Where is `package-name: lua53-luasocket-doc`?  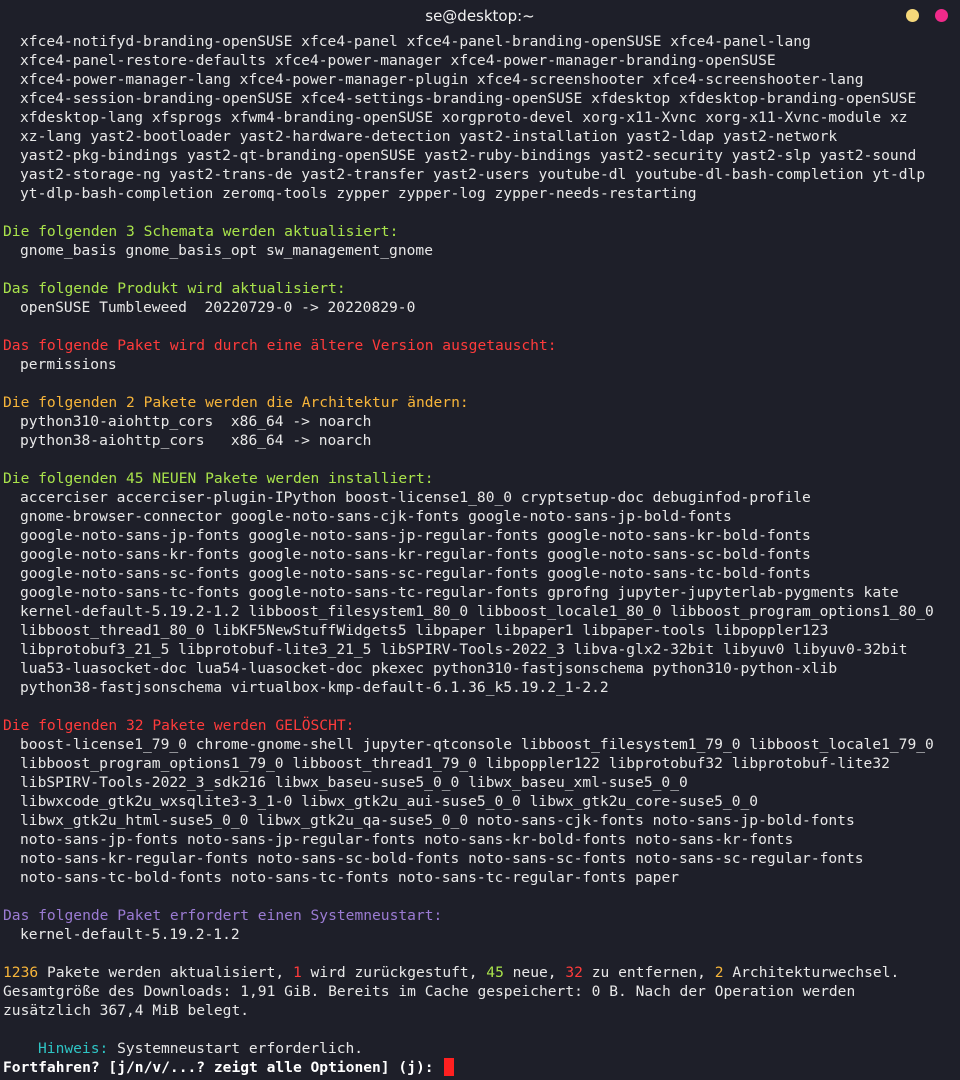
package-name: lua53-luasocket-doc is located at coordinates (103, 668).